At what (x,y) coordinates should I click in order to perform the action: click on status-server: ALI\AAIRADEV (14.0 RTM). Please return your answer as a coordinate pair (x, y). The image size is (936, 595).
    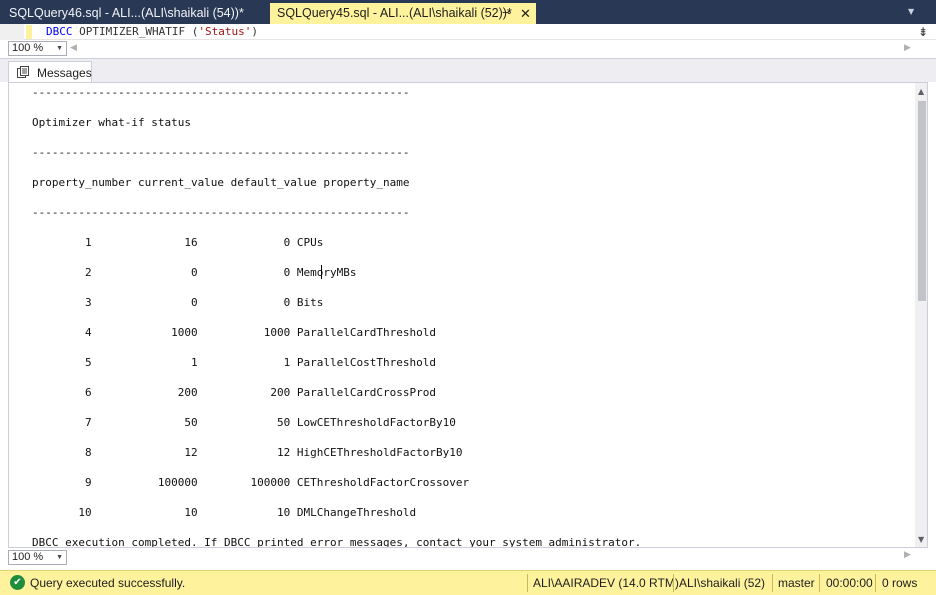
    Looking at the image, I should click on (606, 583).